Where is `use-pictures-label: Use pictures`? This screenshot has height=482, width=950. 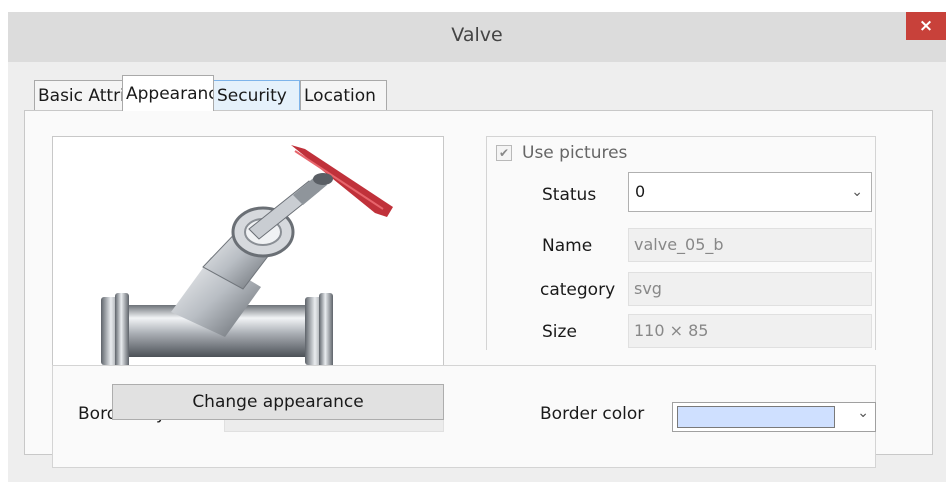
use-pictures-label: Use pictures is located at coordinates (575, 153).